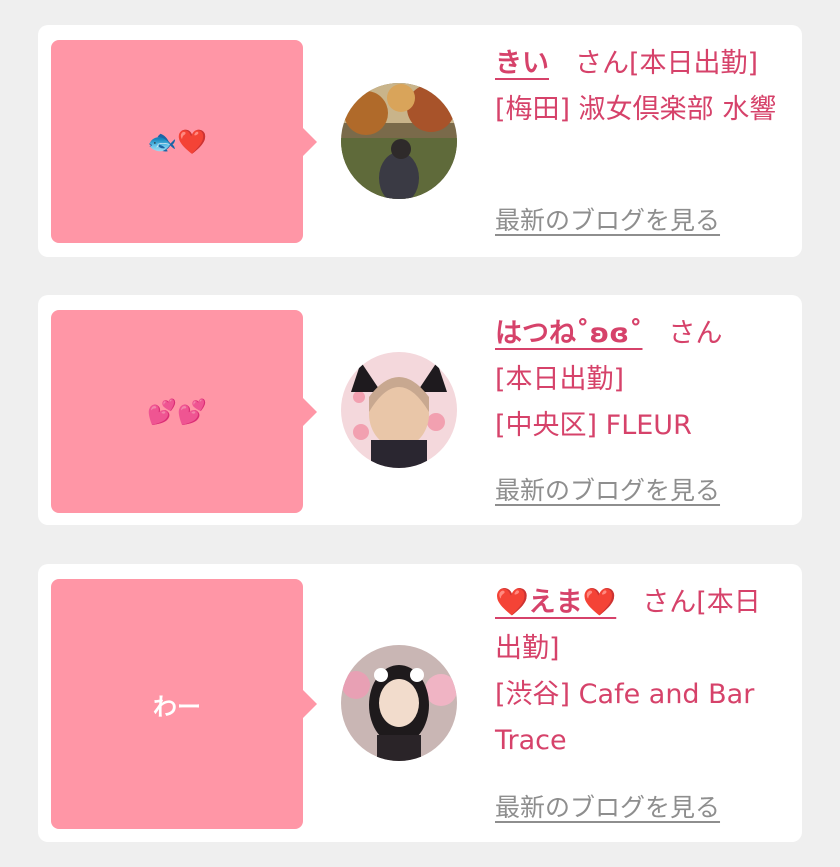 This screenshot has width=840, height=867. What do you see at coordinates (177, 411) in the screenshot?
I see `comment-text: 💕💕` at bounding box center [177, 411].